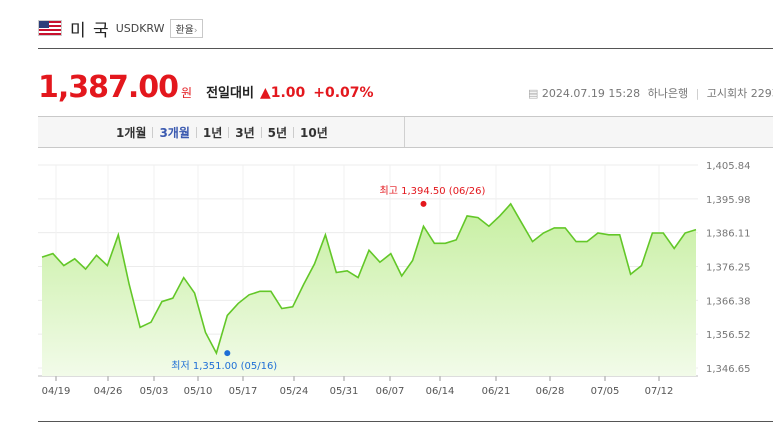 The image size is (773, 443). Describe the element at coordinates (728, 234) in the screenshot. I see `y-tick-label: 1,386.11` at that location.